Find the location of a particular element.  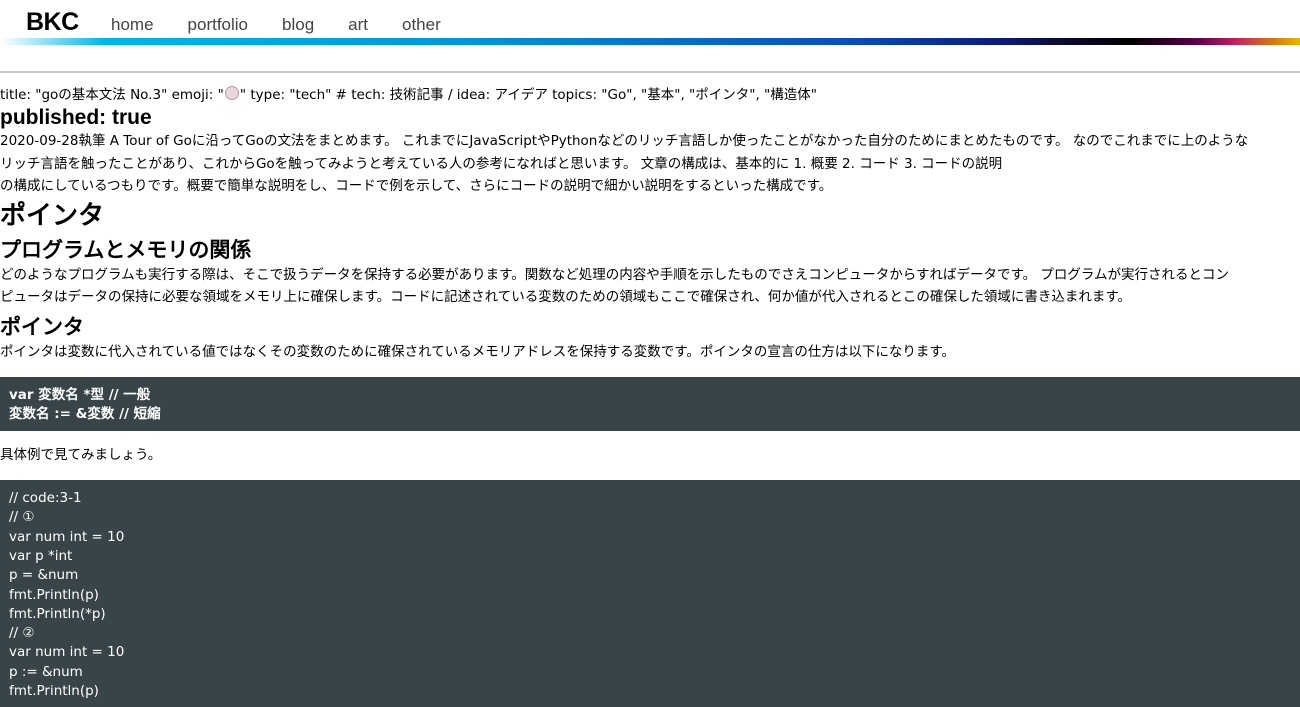

nav-blog: blog is located at coordinates (298, 25).